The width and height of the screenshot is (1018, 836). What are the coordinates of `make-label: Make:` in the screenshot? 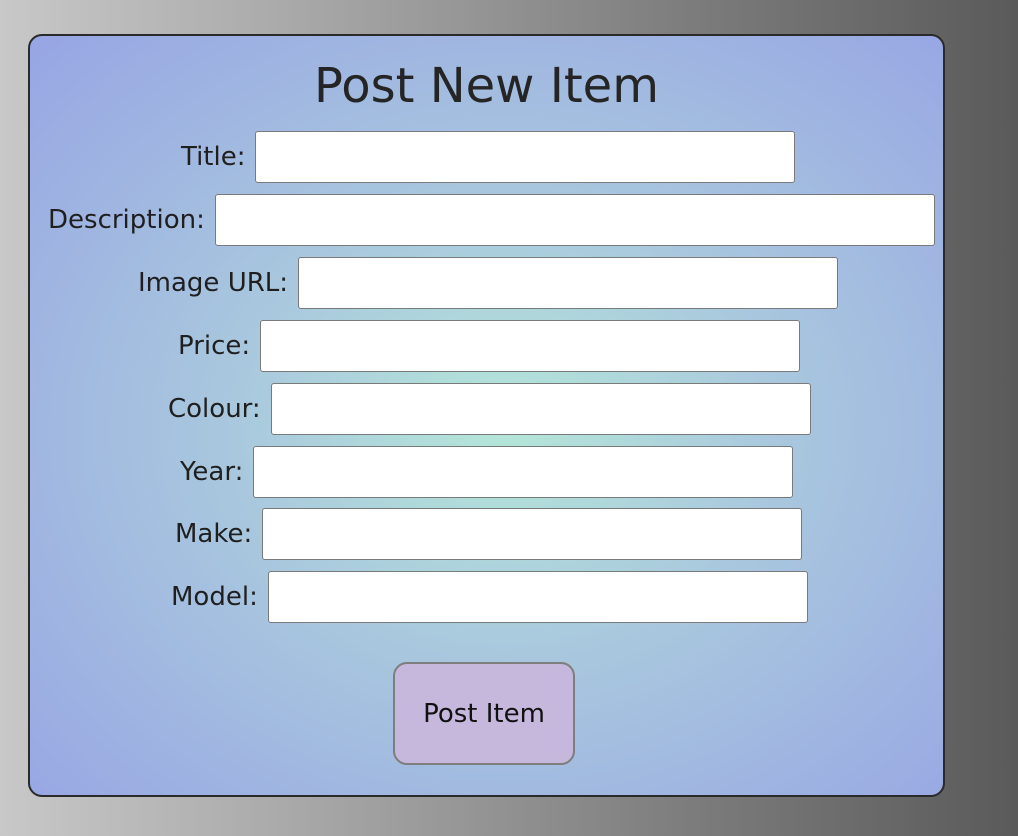 It's located at (214, 534).